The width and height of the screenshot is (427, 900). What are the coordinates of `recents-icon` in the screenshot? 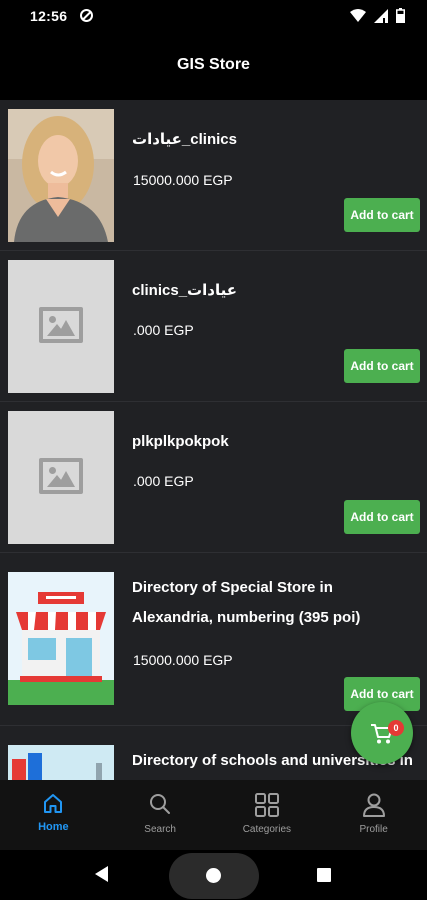 It's located at (324, 875).